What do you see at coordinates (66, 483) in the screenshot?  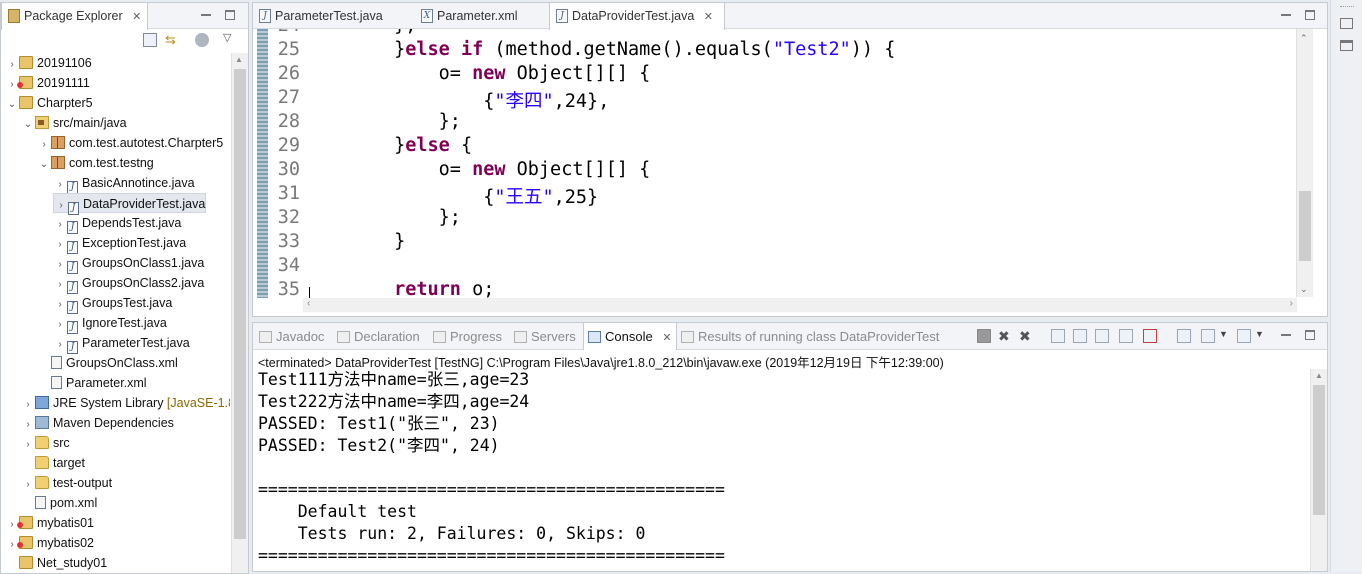 I see `tree-item: › test-output` at bounding box center [66, 483].